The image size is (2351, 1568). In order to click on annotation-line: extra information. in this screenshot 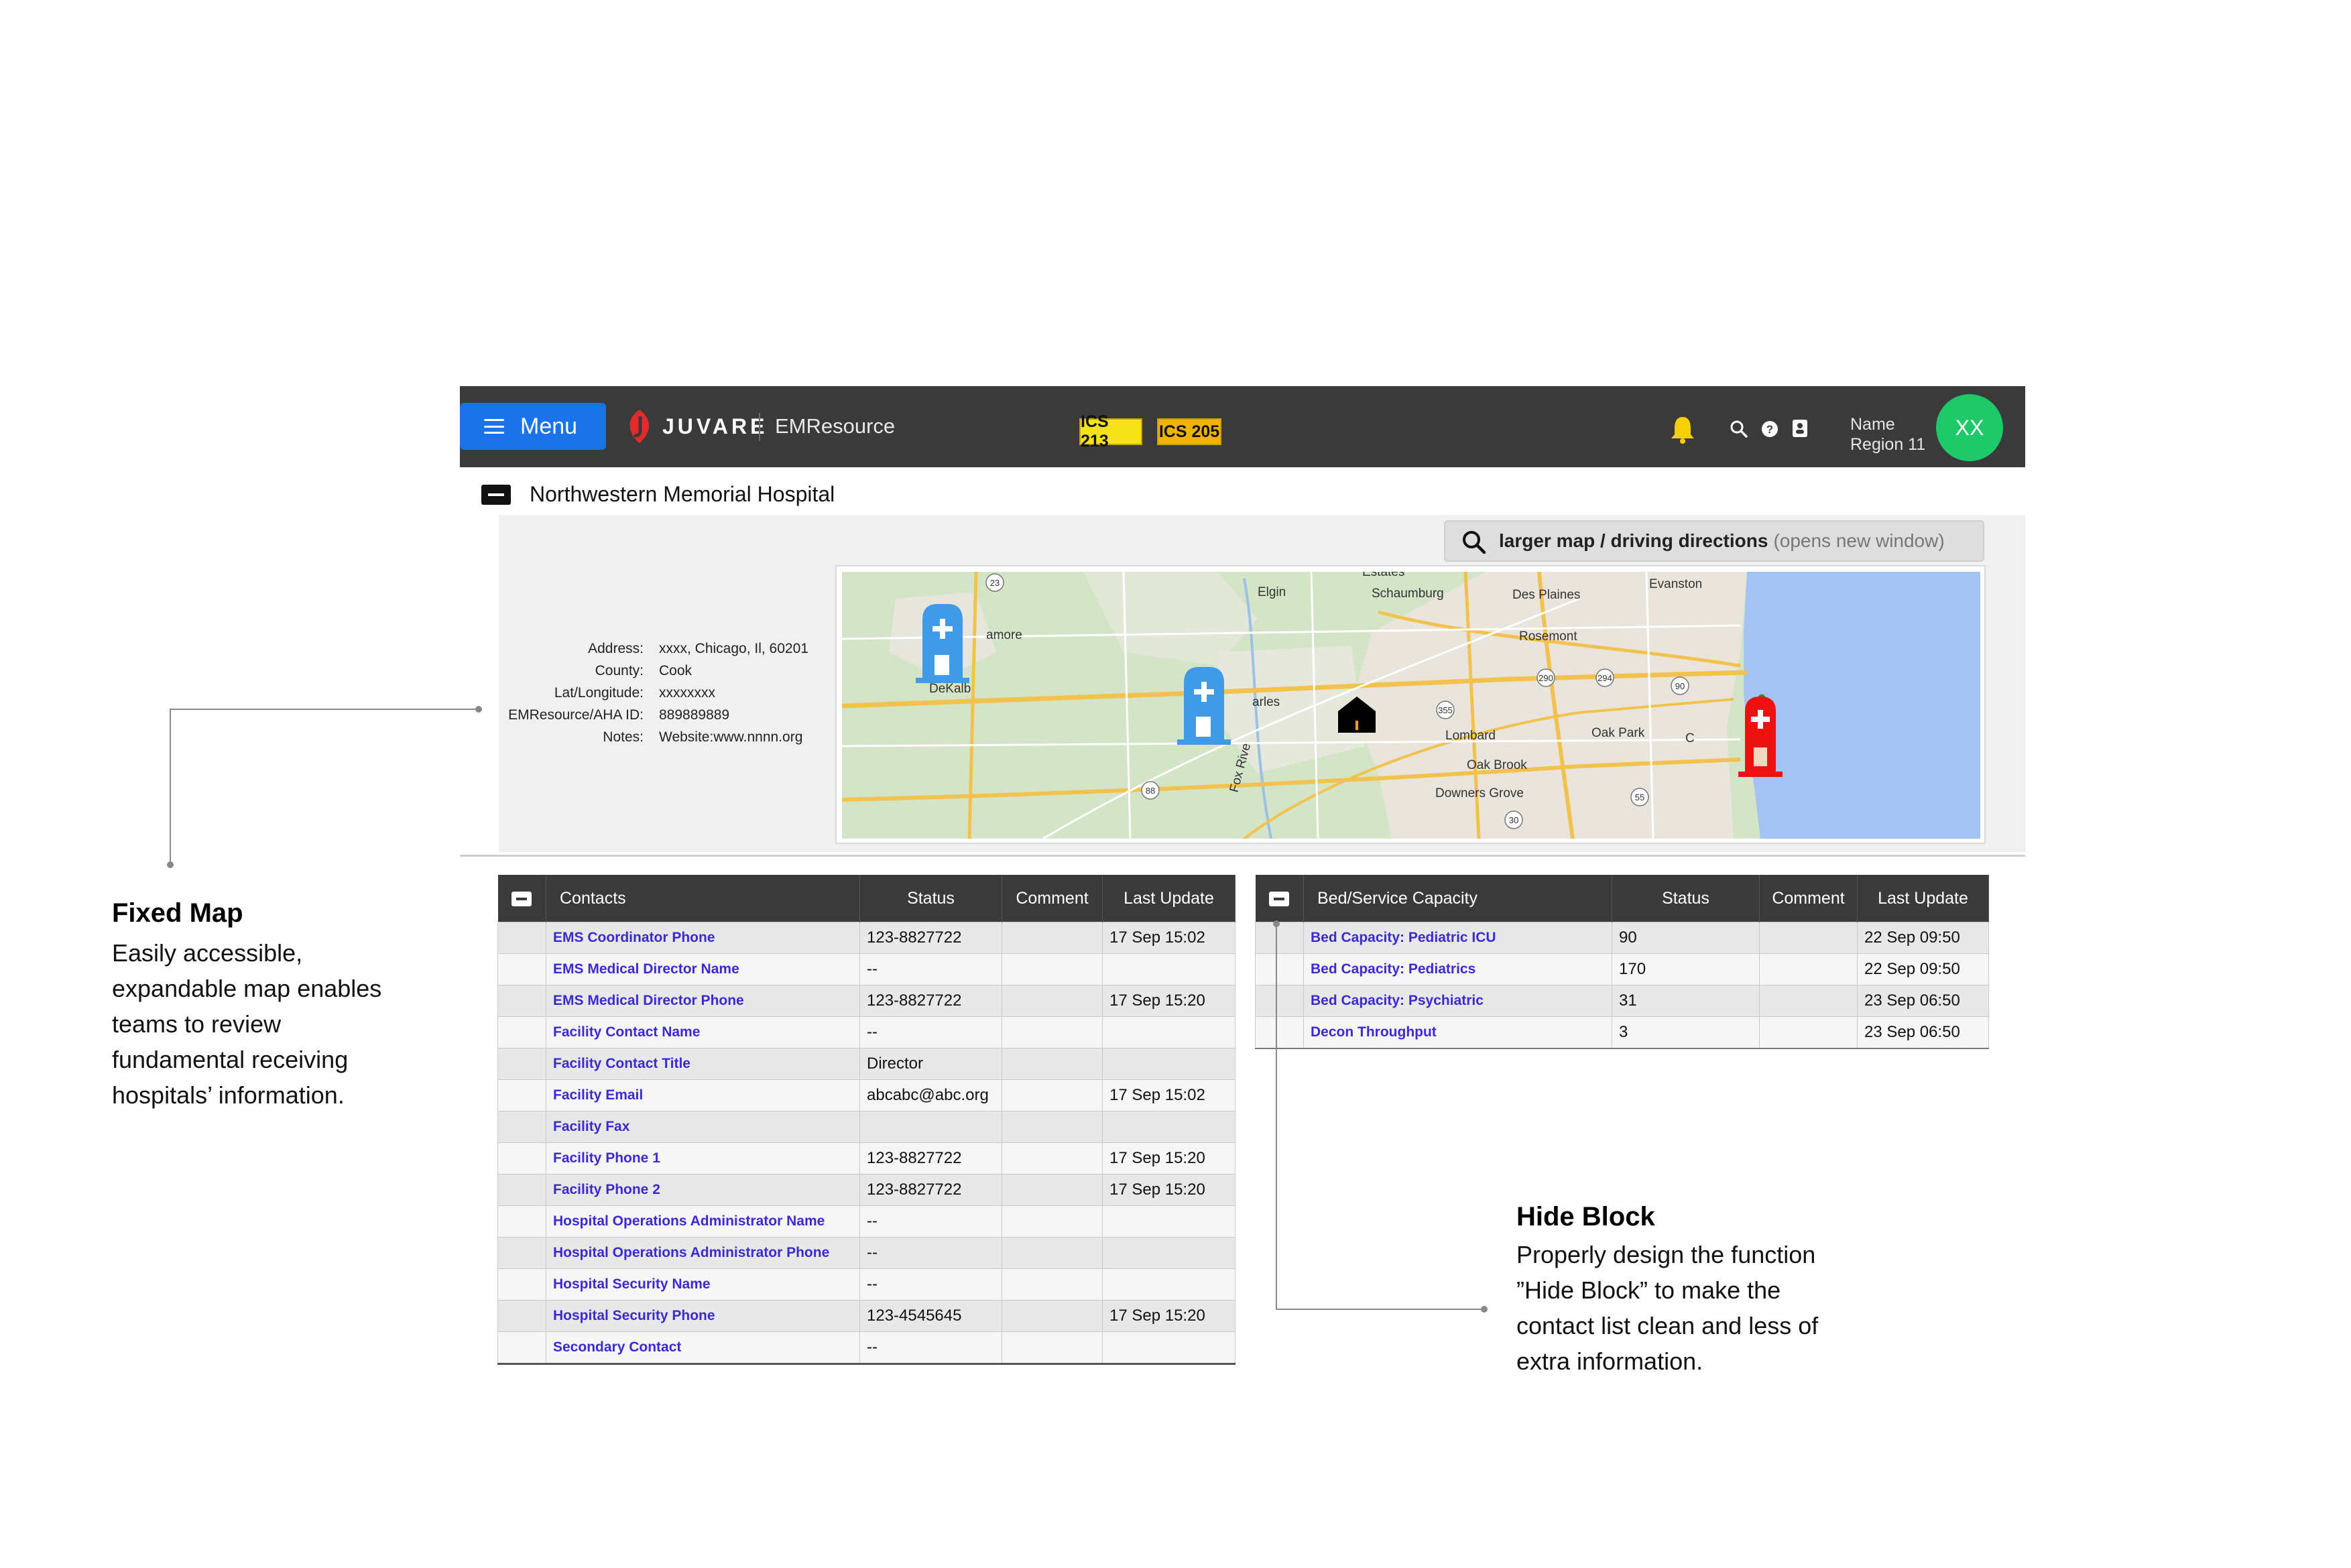, I will do `click(1609, 1361)`.